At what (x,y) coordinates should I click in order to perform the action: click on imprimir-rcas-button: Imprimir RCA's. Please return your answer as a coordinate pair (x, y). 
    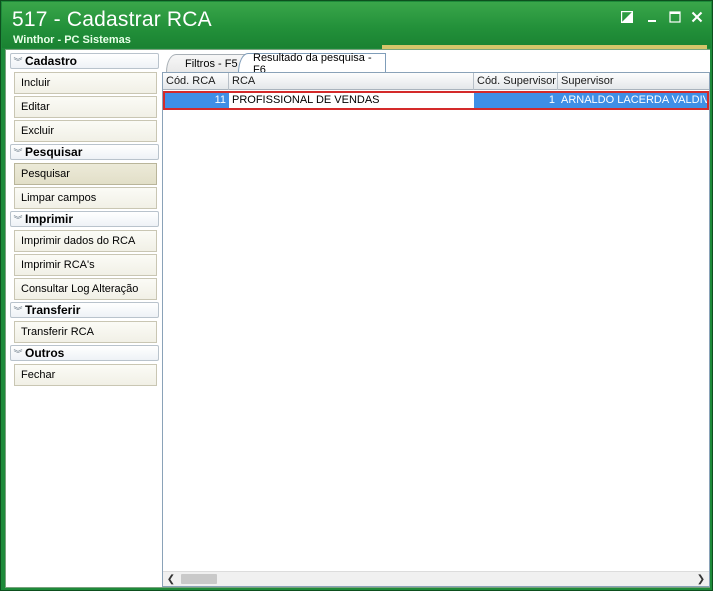
    Looking at the image, I should click on (85, 265).